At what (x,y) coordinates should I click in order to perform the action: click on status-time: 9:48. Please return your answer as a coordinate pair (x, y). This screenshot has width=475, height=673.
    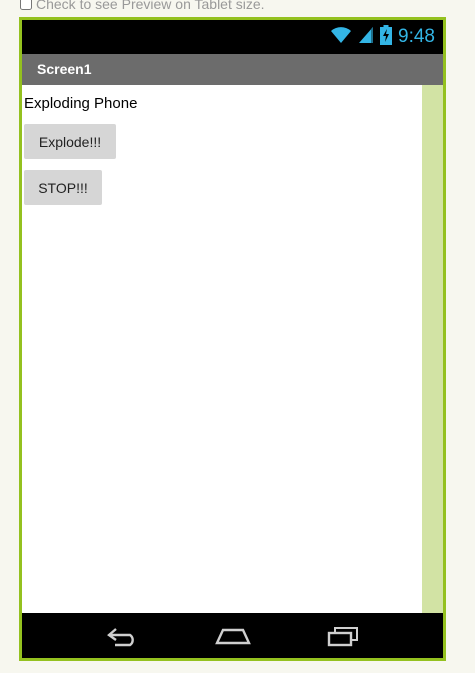
    Looking at the image, I should click on (416, 36).